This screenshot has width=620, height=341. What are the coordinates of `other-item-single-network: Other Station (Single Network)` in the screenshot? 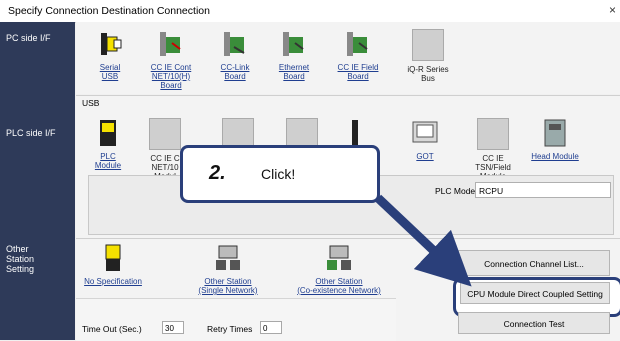 It's located at (228, 269).